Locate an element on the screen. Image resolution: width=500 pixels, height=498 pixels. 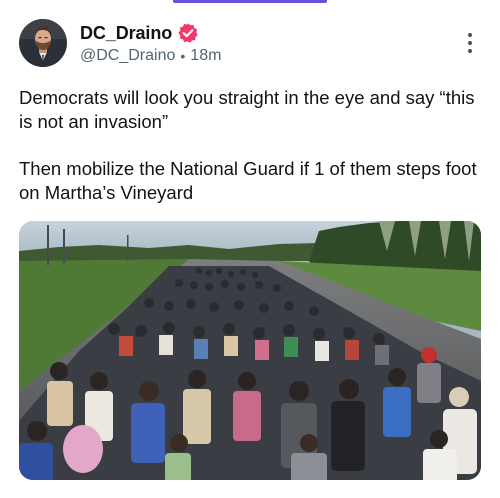
name-row: DC_Draino is located at coordinates (150, 33).